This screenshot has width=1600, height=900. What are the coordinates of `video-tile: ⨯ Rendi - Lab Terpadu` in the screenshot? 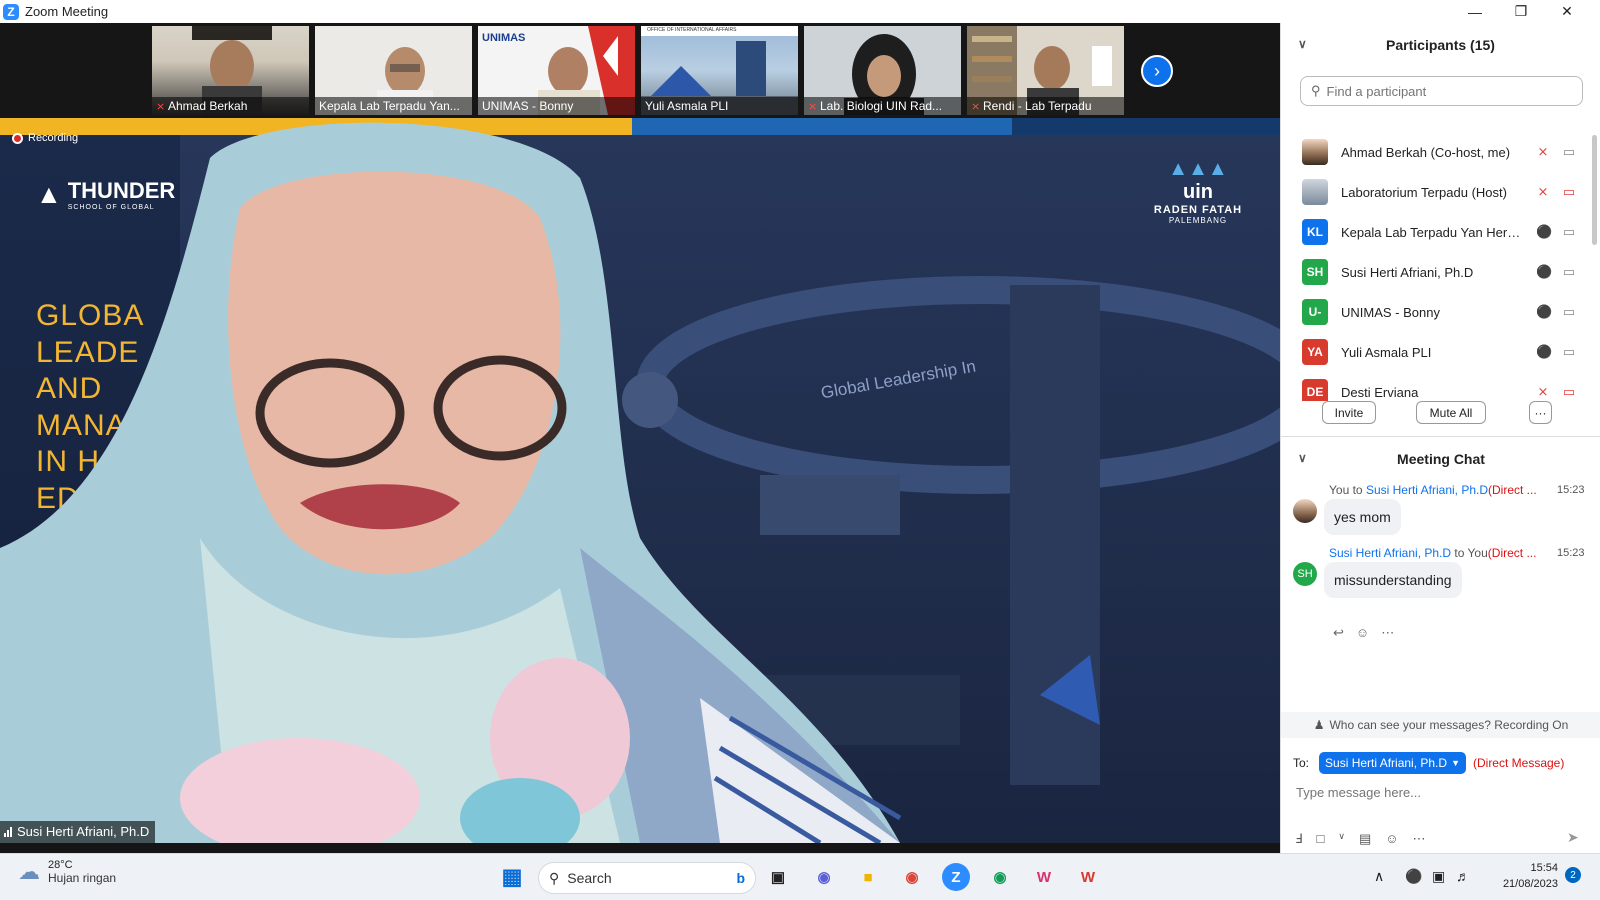 It's located at (1045, 70).